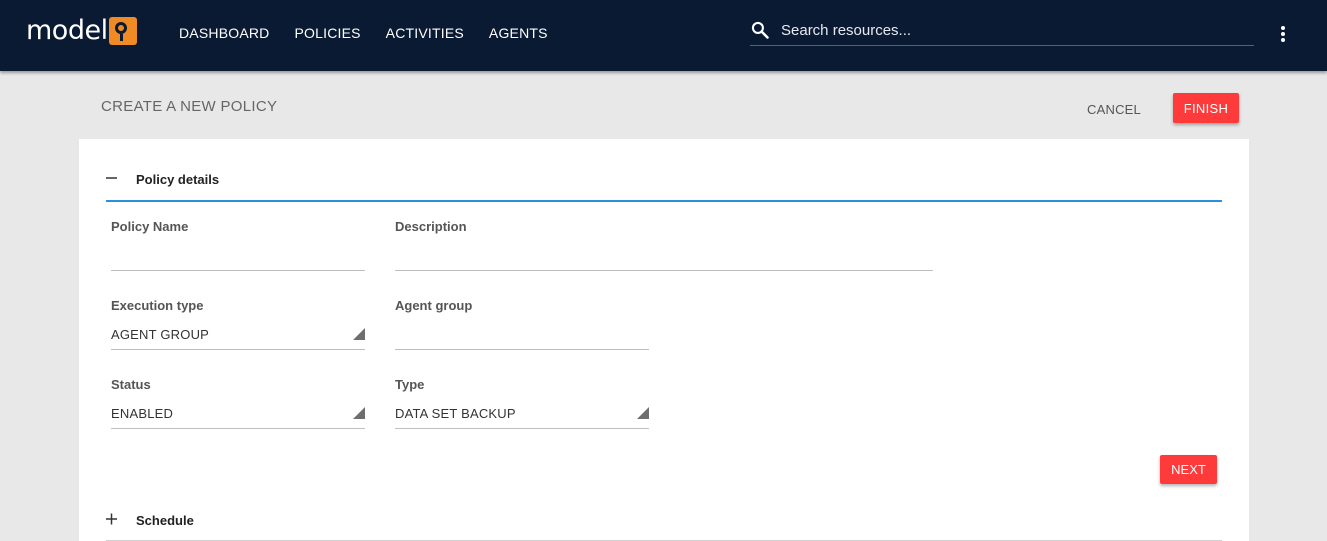 The width and height of the screenshot is (1327, 541). I want to click on search-bar, so click(1002, 32).